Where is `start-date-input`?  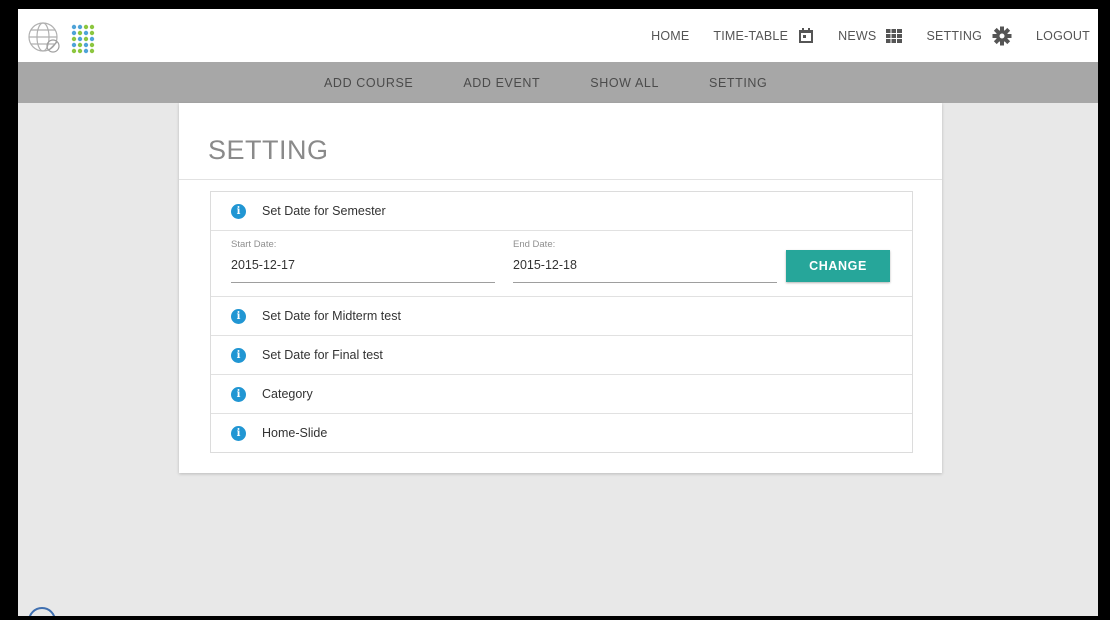
start-date-input is located at coordinates (363, 267).